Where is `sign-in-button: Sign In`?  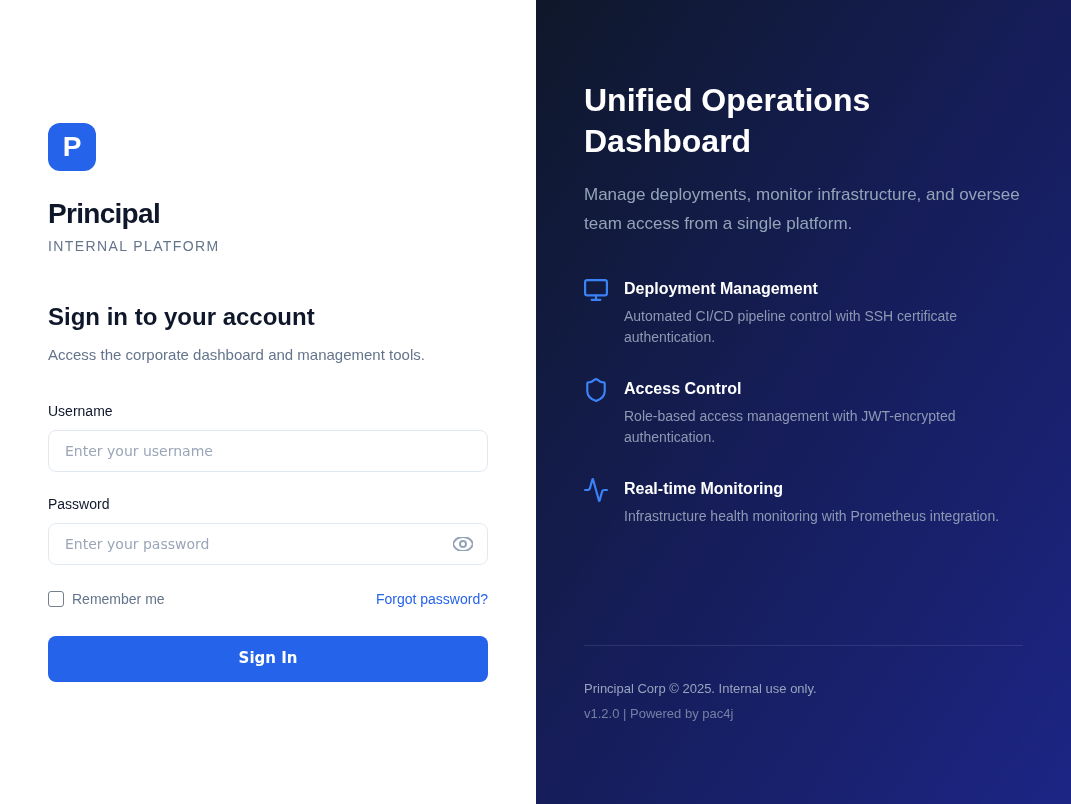 sign-in-button: Sign In is located at coordinates (268, 658).